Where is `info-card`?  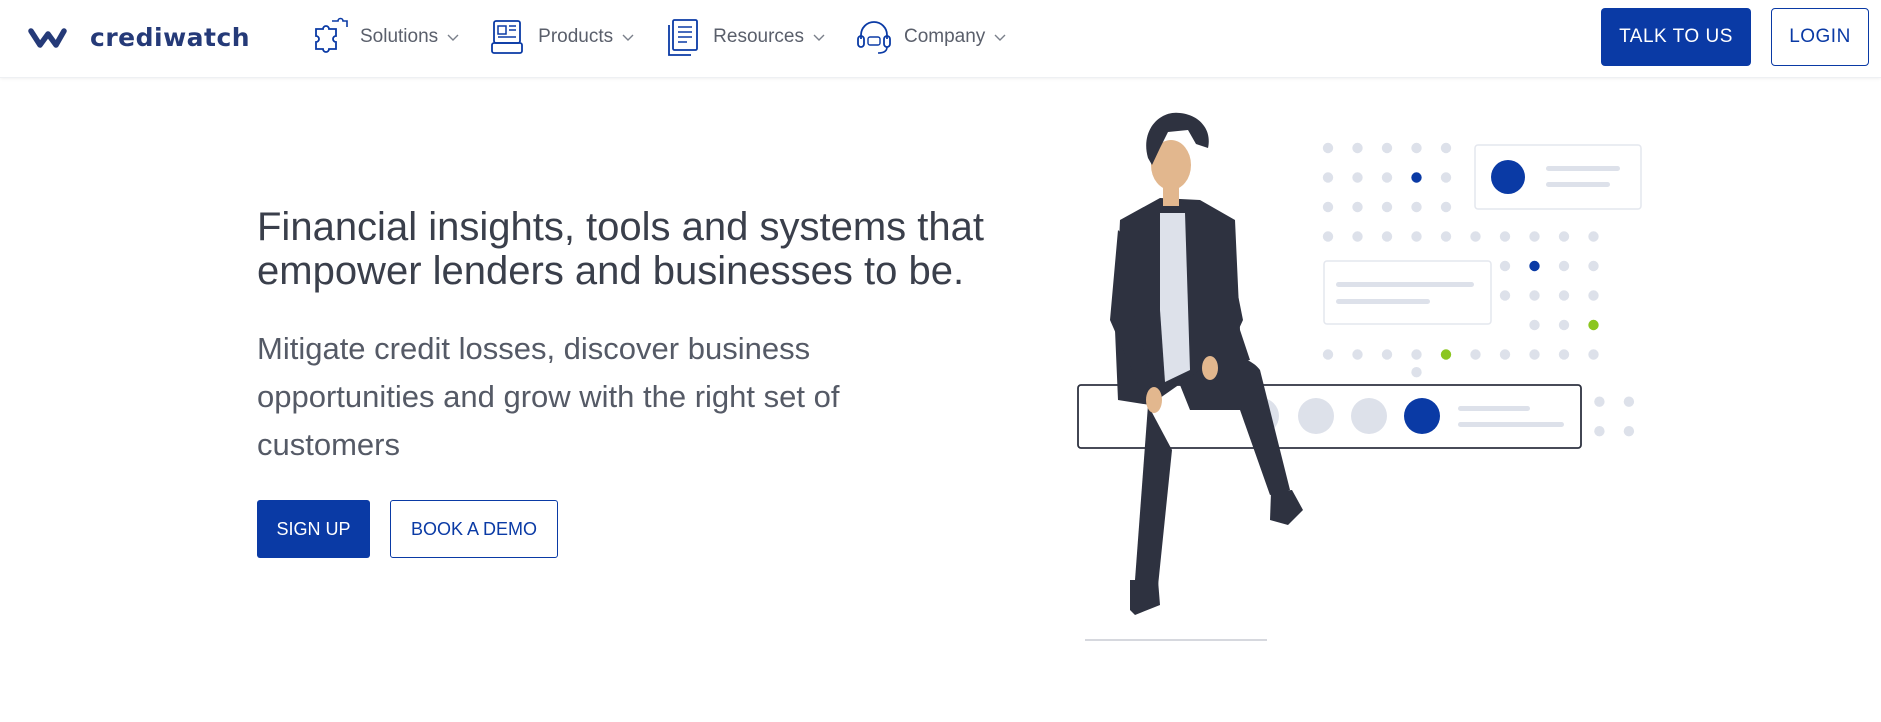 info-card is located at coordinates (1407, 292).